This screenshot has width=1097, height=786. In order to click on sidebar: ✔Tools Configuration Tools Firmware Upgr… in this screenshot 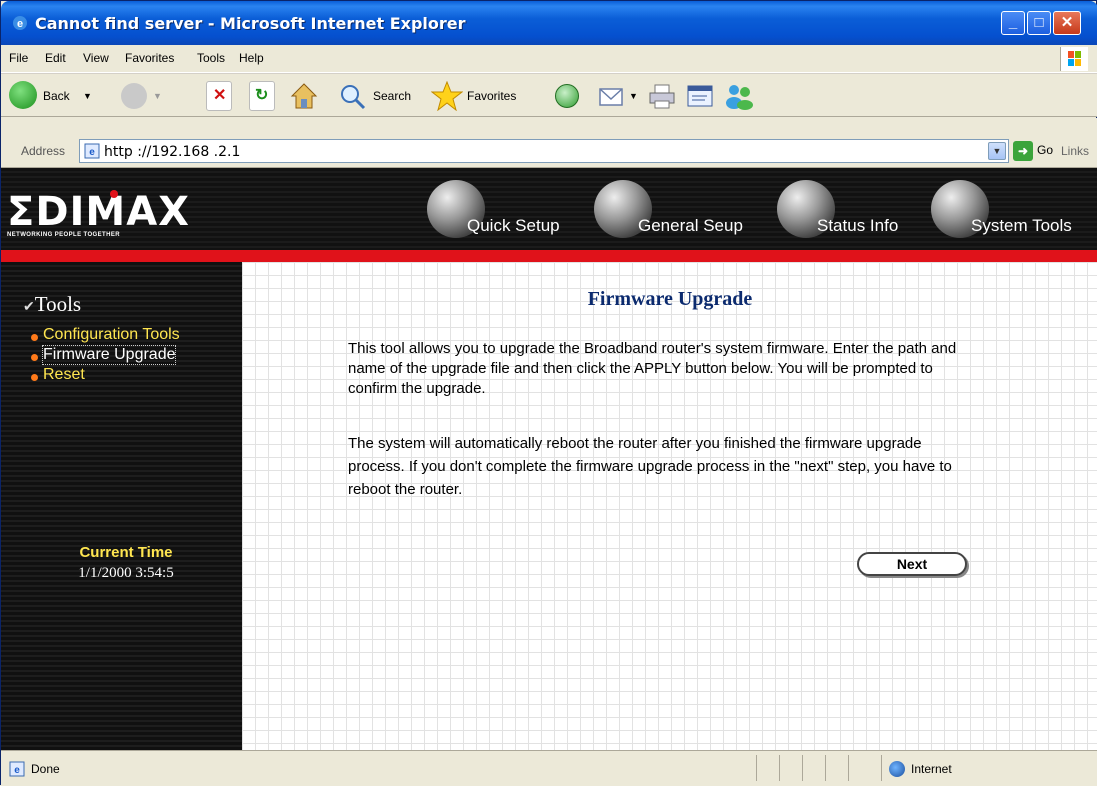, I will do `click(121, 506)`.